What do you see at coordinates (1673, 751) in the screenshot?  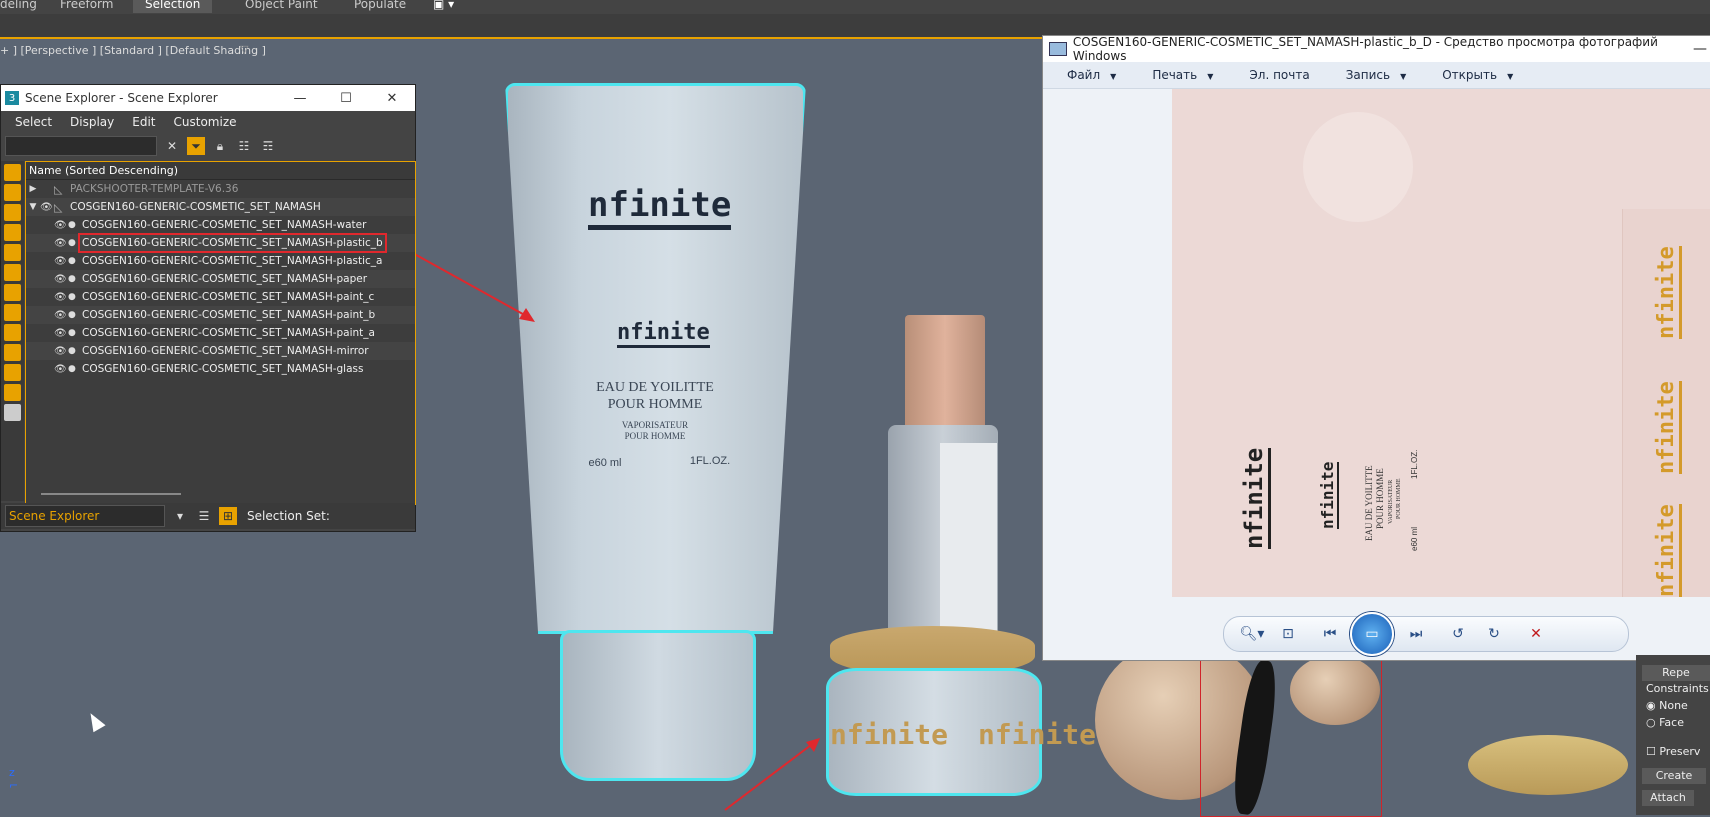 I see `preserve-checkbox: ☐ Preserv` at bounding box center [1673, 751].